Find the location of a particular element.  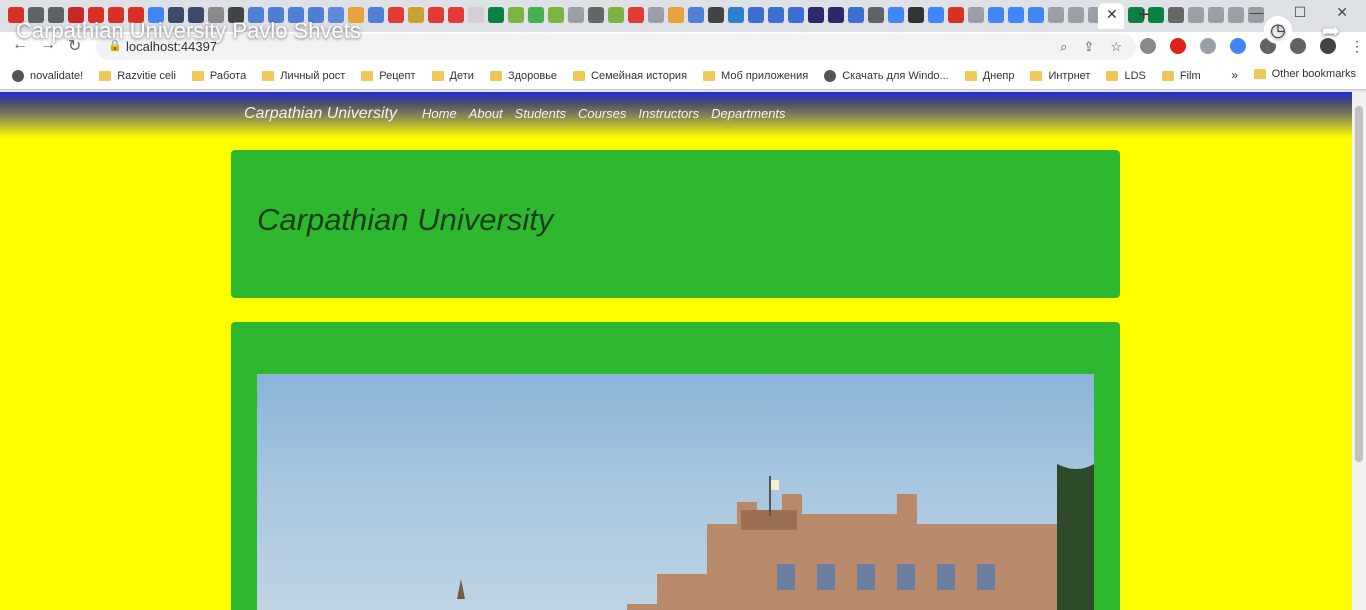

share-video-icon: ➦ is located at coordinates (1331, 31).